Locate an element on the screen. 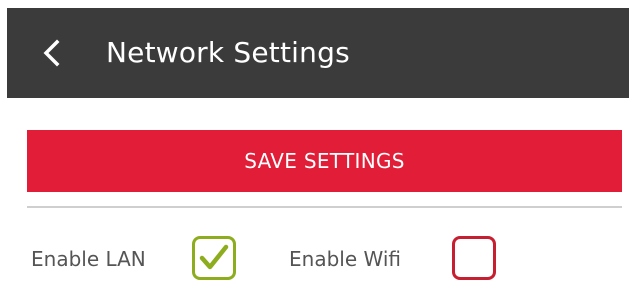  back-button is located at coordinates (52, 53).